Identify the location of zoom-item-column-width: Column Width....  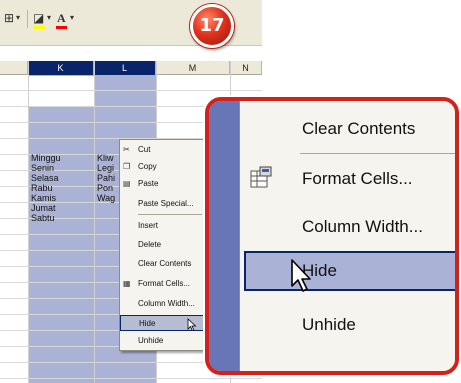
(347, 227).